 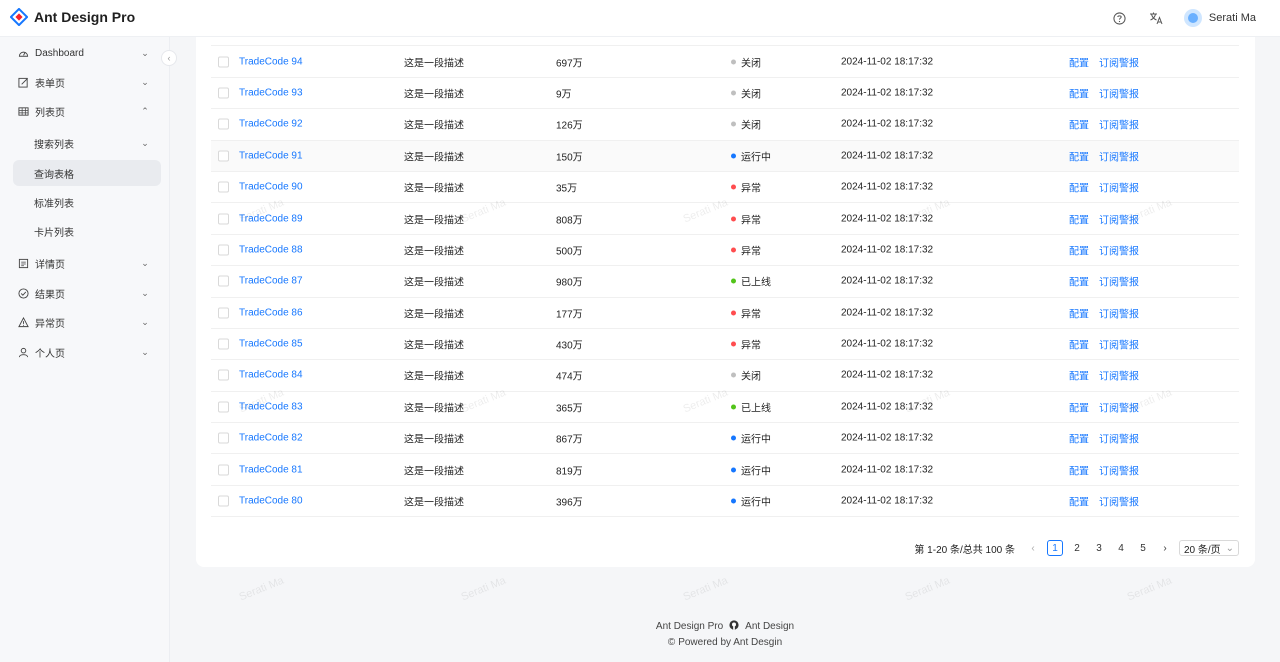 I want to click on call-count: 396万, so click(x=569, y=503).